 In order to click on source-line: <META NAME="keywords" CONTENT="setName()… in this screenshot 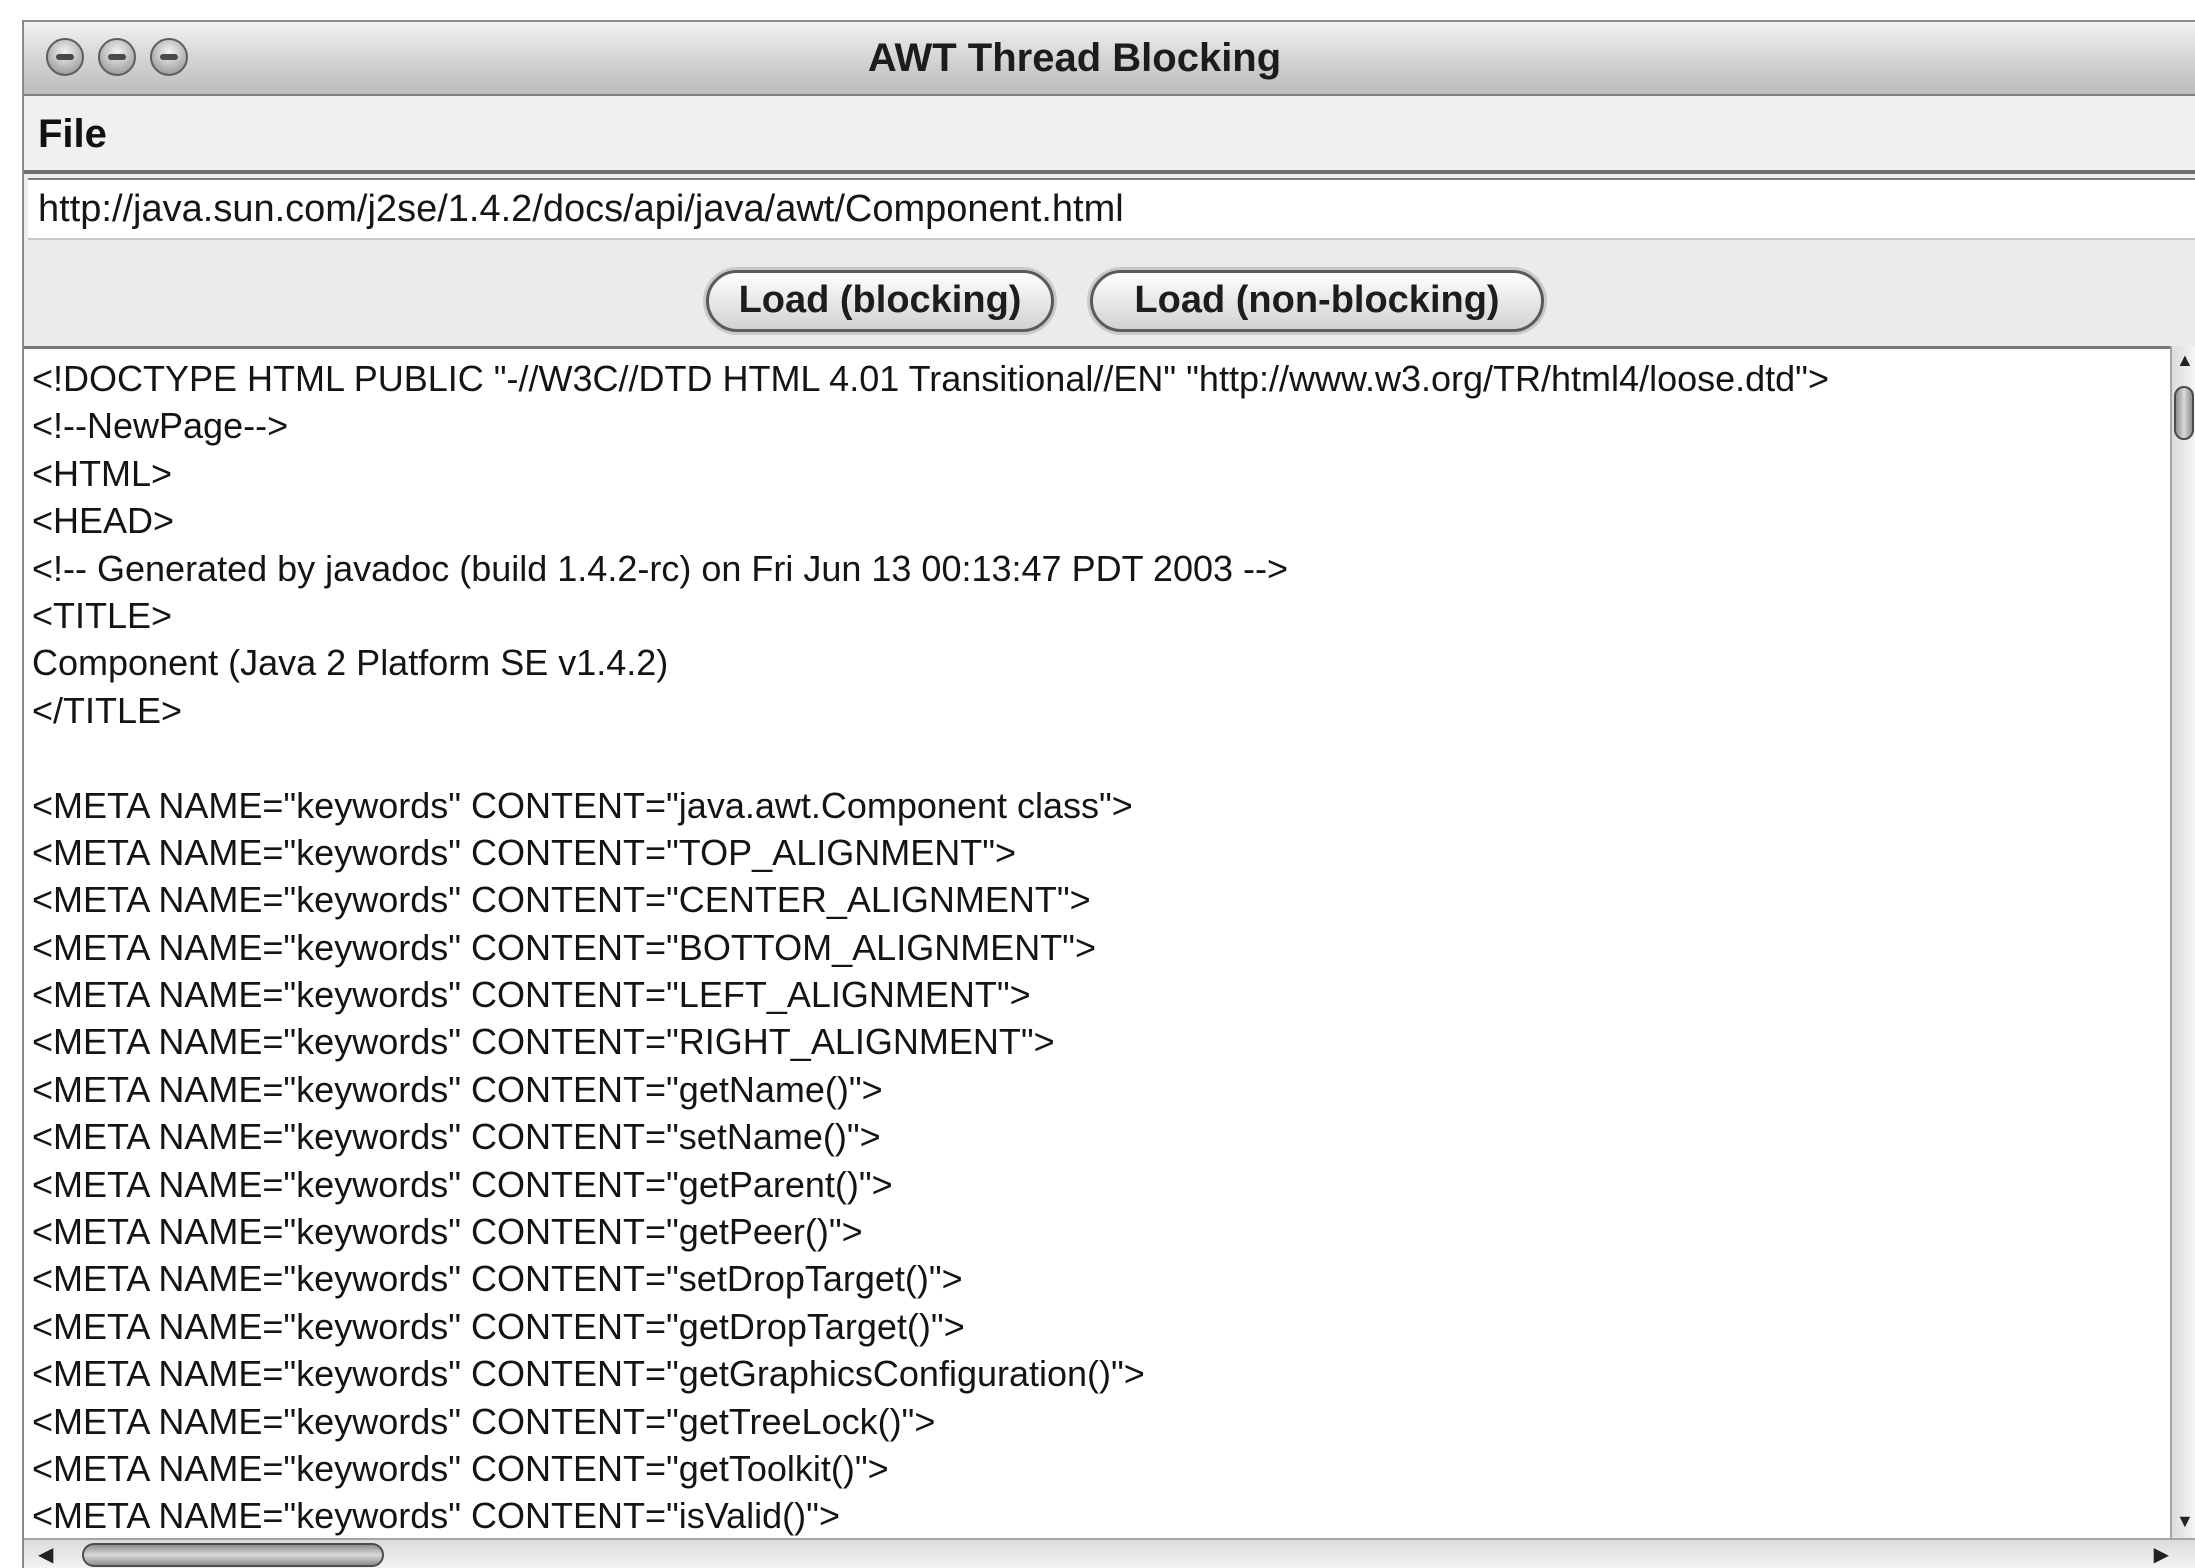, I will do `click(456, 1137)`.